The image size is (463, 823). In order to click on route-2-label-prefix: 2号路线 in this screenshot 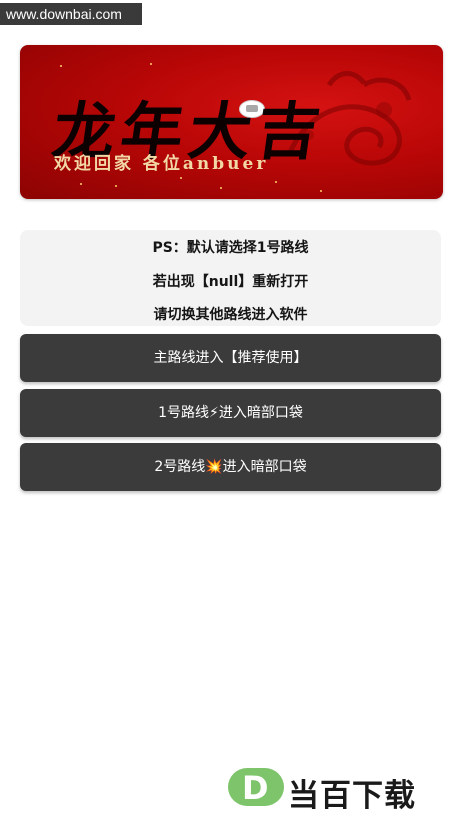, I will do `click(180, 467)`.